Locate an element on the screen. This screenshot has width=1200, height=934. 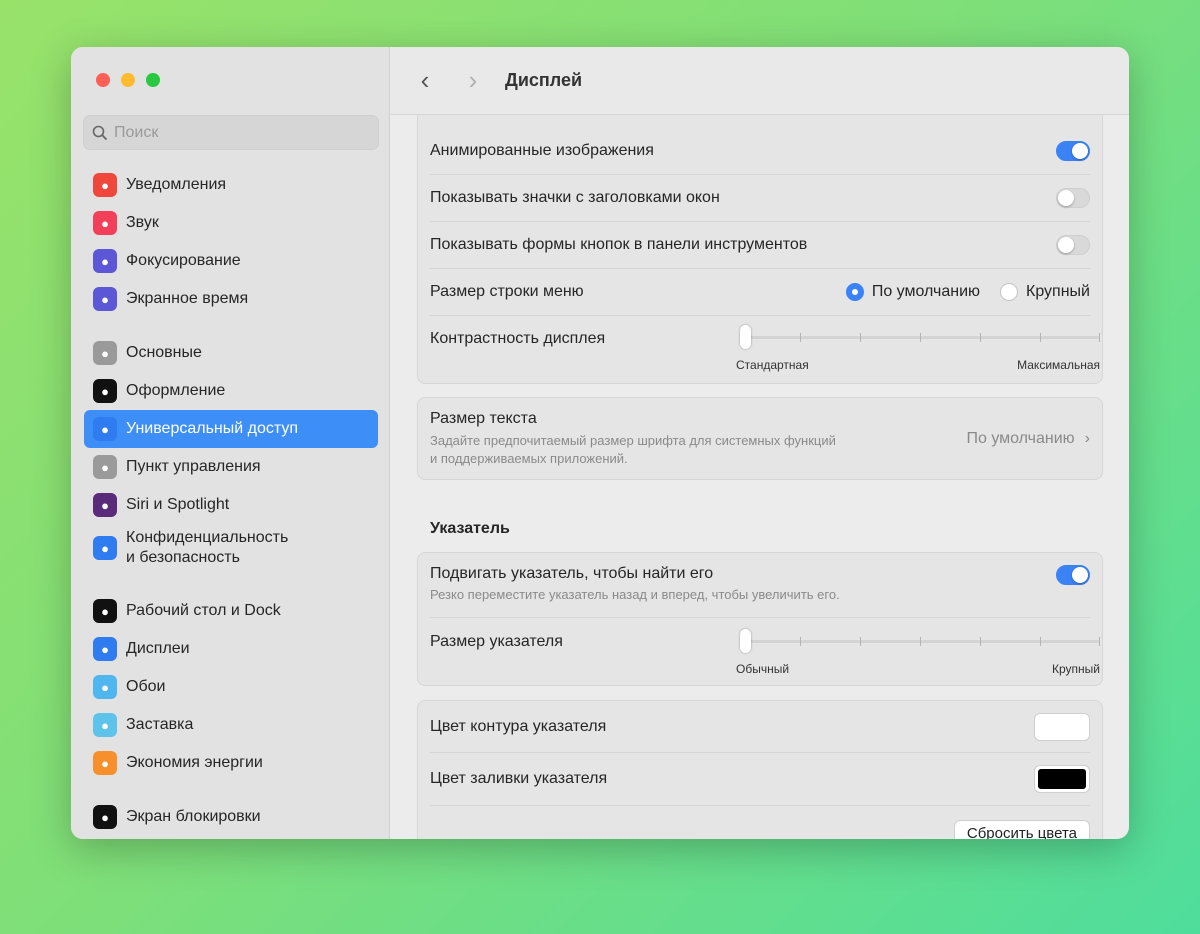
sidebar-item: ● Конфиденциальность и безопасность is located at coordinates (231, 548).